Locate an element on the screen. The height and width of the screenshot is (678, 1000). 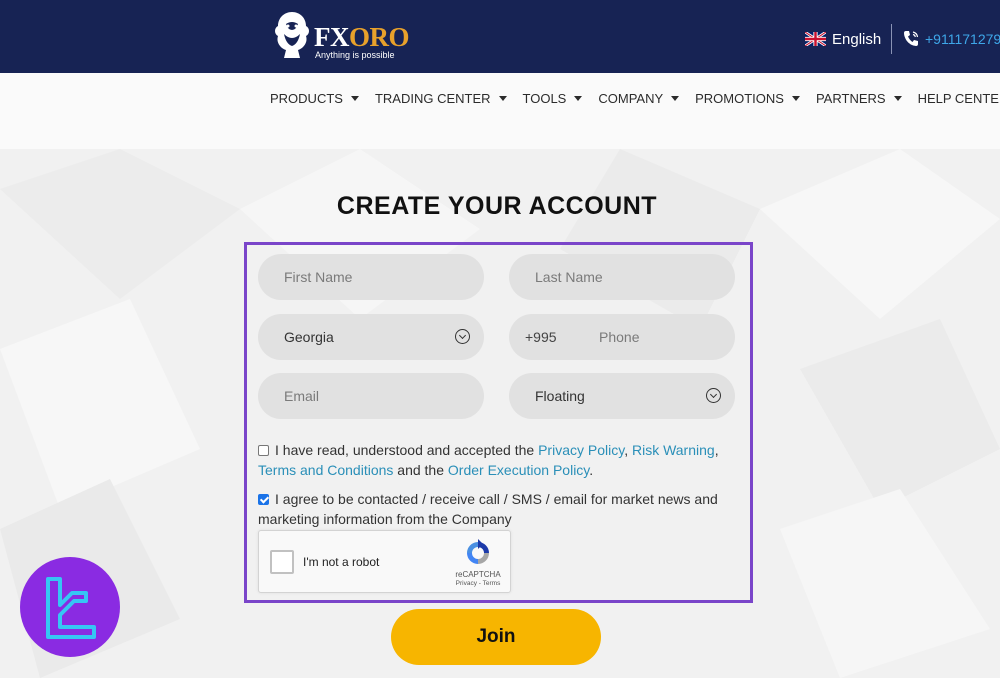
header-divider is located at coordinates (891, 39).